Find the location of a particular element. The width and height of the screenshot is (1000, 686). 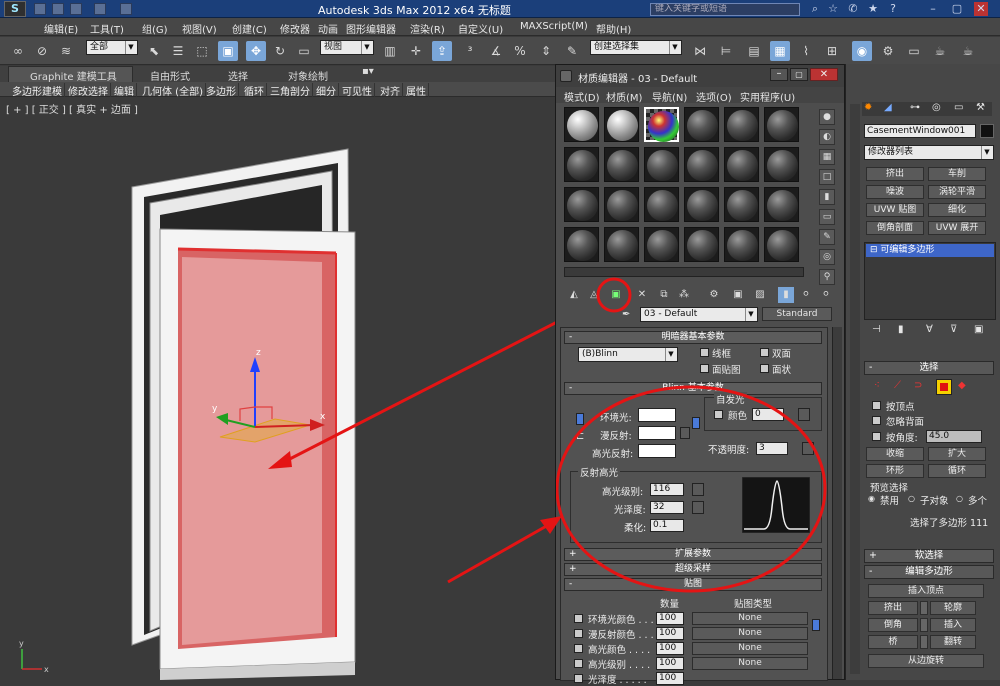

pivot-center-icon: ▥ is located at coordinates (390, 51).